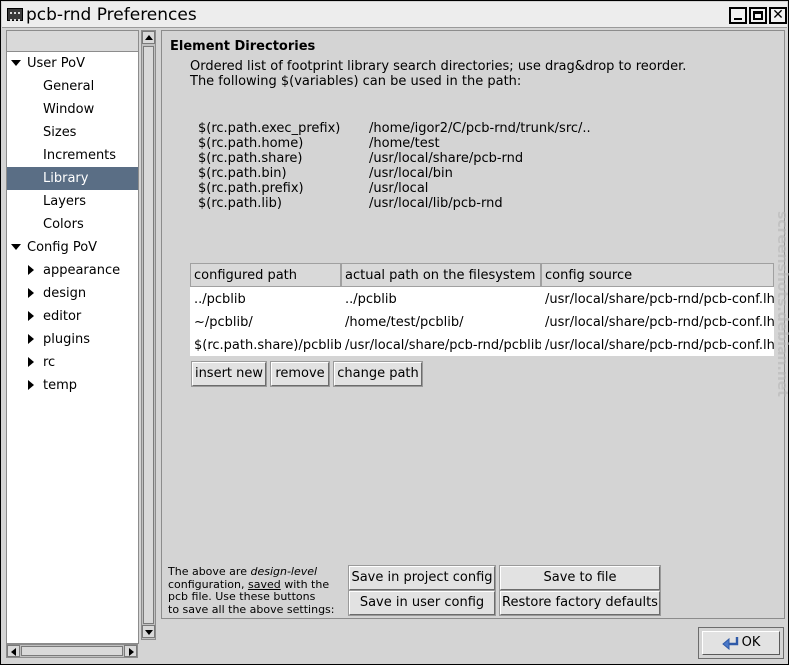 The image size is (789, 665). I want to click on ok-button: OK, so click(741, 643).